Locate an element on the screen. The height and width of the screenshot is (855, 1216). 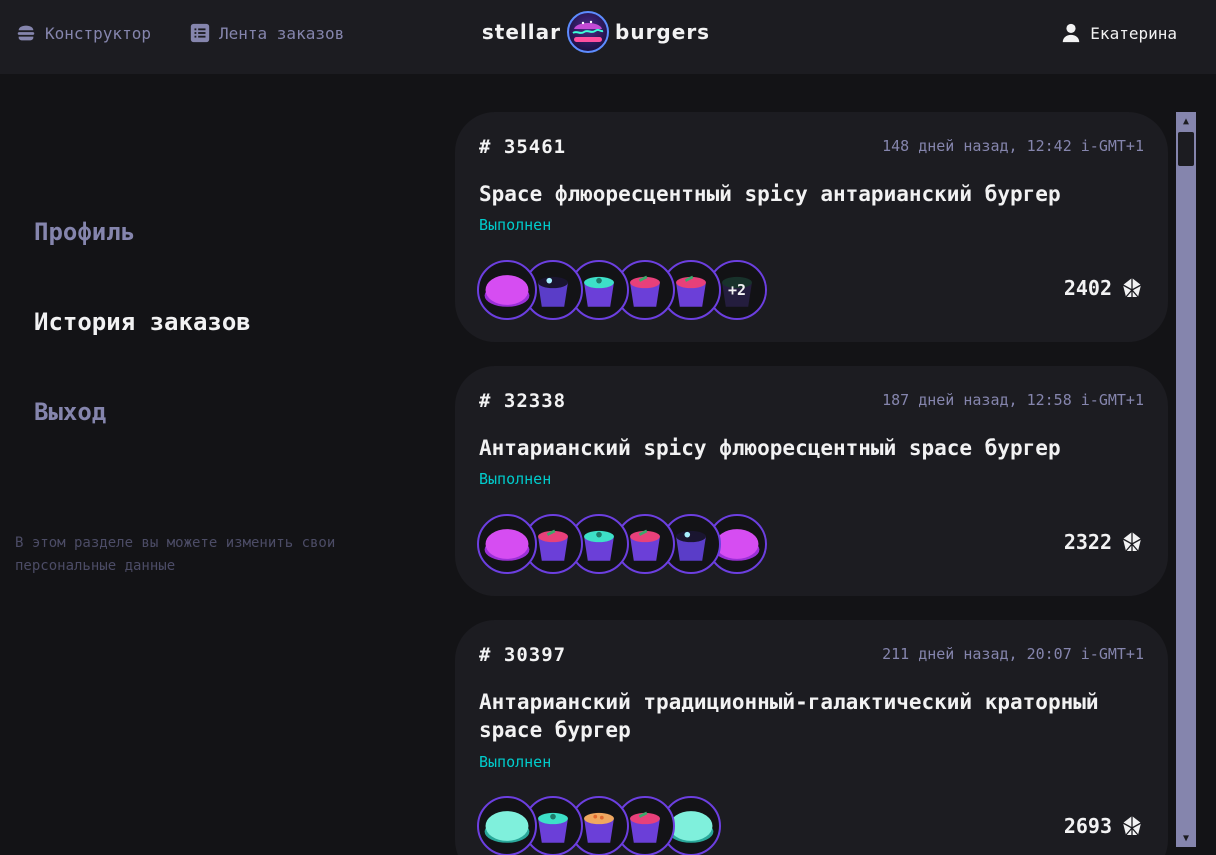
nav-constructor: Конструктор is located at coordinates (83, 33).